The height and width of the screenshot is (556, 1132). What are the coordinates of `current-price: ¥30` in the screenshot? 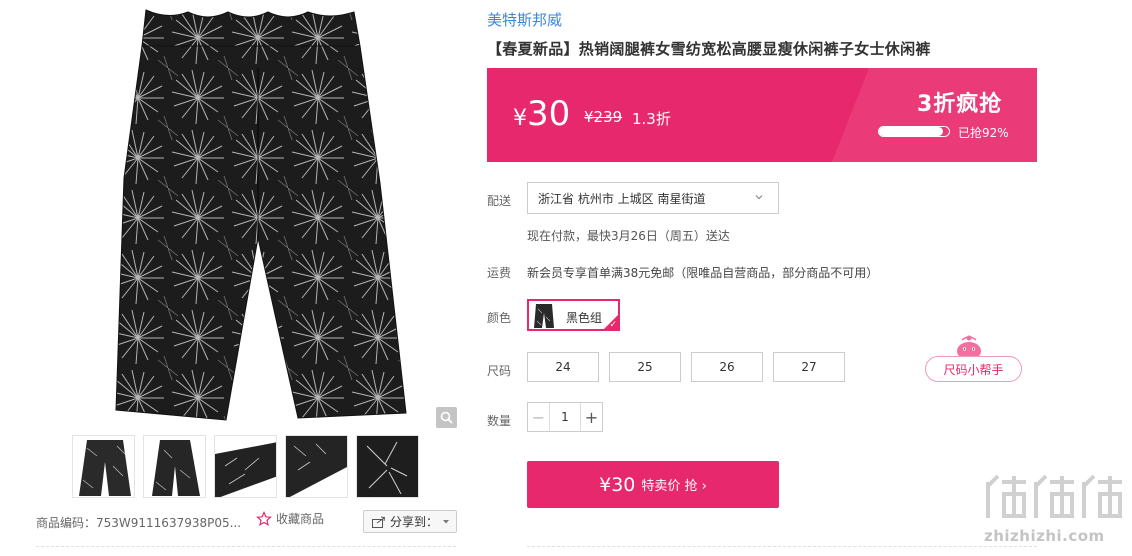 It's located at (541, 114).